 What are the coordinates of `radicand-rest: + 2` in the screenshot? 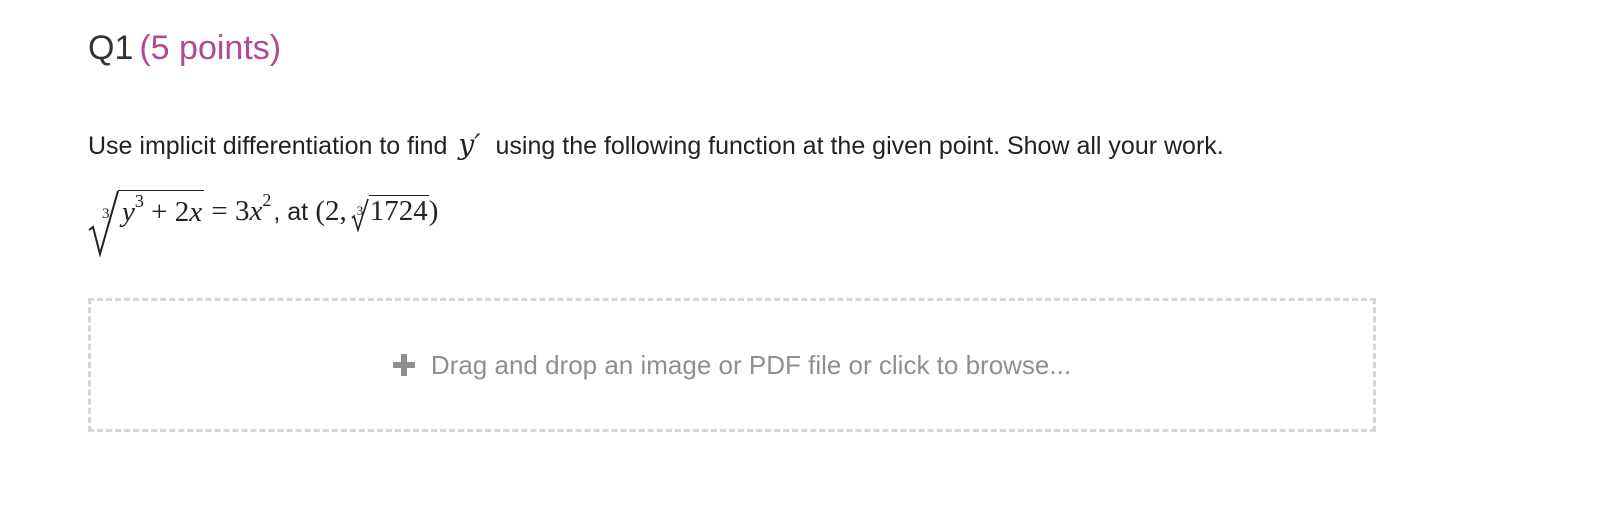 It's located at (170, 212).